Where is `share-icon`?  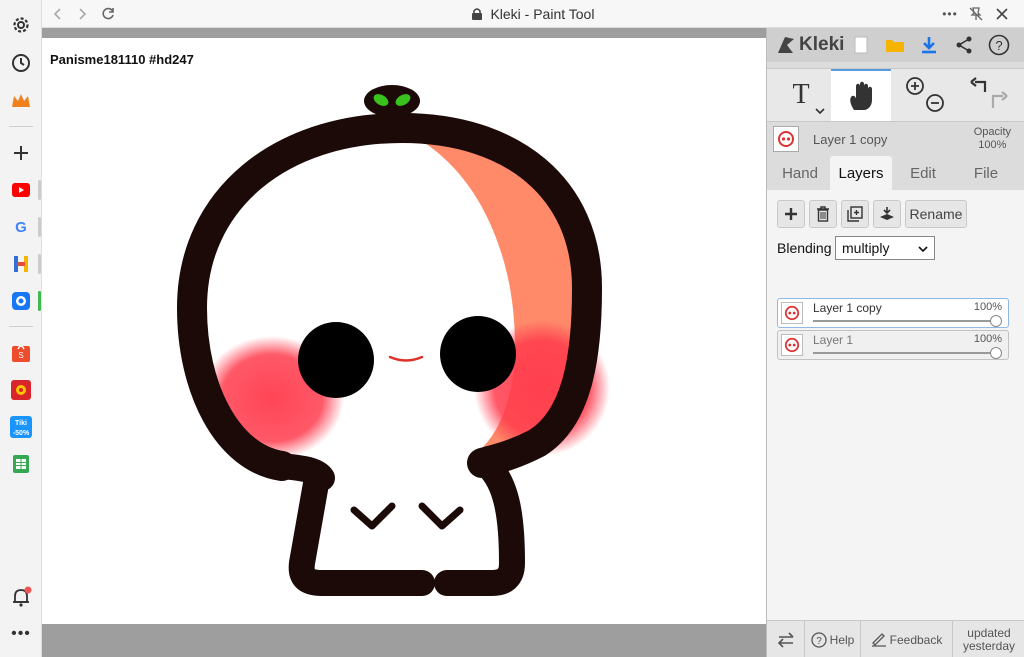 share-icon is located at coordinates (964, 45).